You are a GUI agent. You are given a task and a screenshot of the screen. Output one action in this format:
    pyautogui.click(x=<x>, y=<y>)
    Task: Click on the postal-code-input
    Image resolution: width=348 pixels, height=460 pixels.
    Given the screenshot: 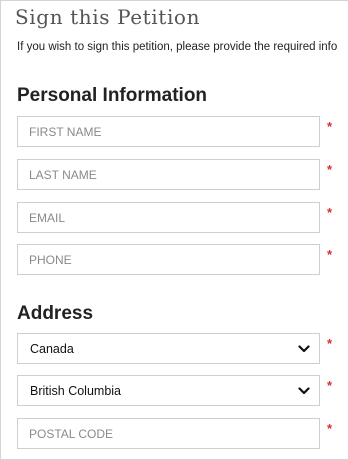 What is the action you would take?
    pyautogui.click(x=168, y=433)
    